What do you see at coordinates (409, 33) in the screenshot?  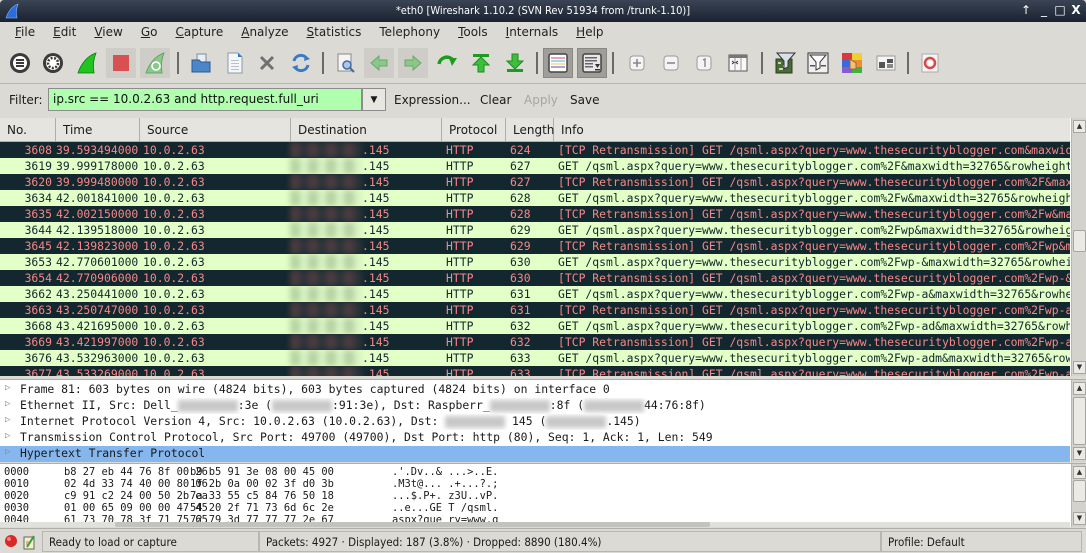 I see `menu-telephony: Telephony` at bounding box center [409, 33].